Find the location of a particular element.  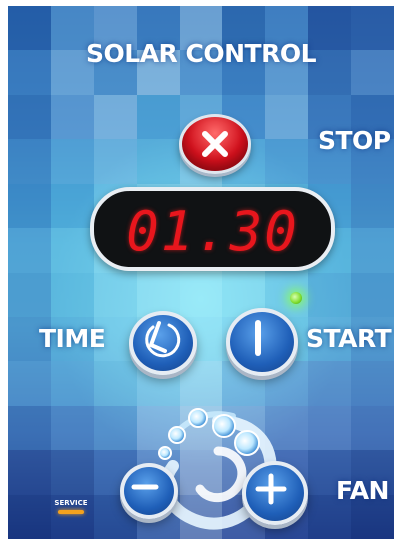

fan-label: FAN is located at coordinates (362, 490).